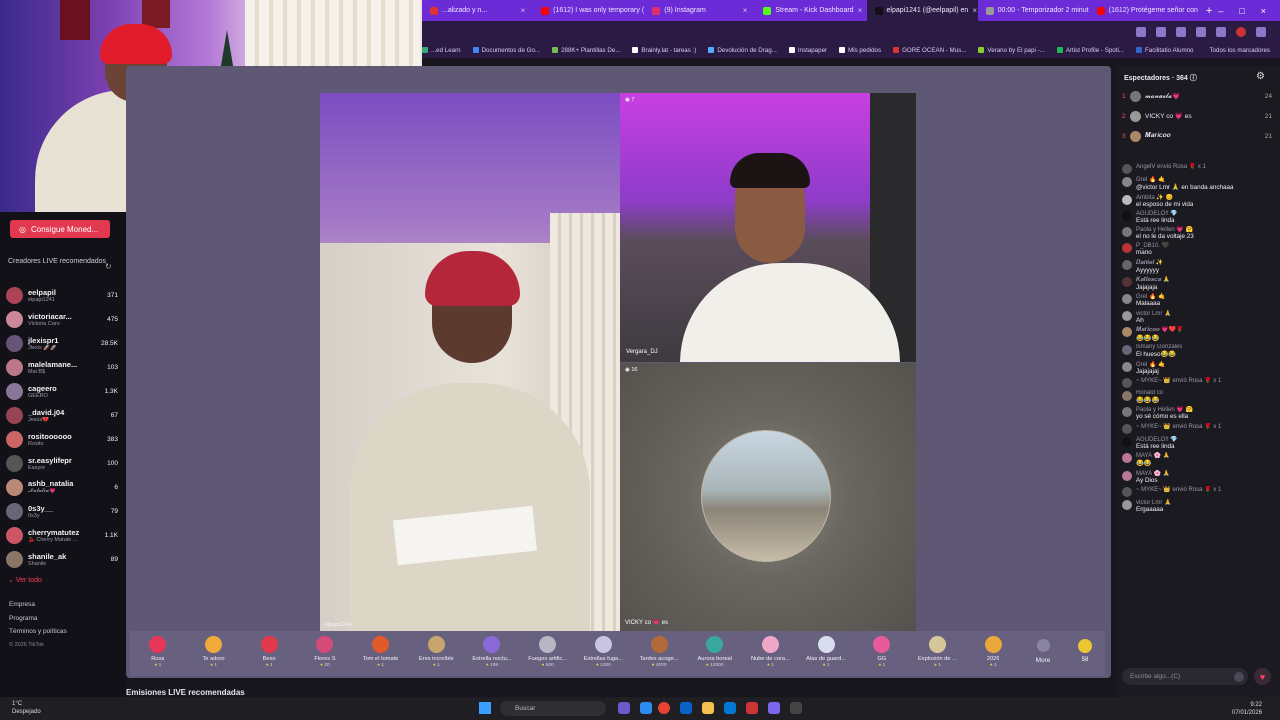 This screenshot has width=1280, height=720. Describe the element at coordinates (62, 343) in the screenshot. I see `creator-item: jlexispr1 Jlexis 🚀🚀 28.5K` at that location.